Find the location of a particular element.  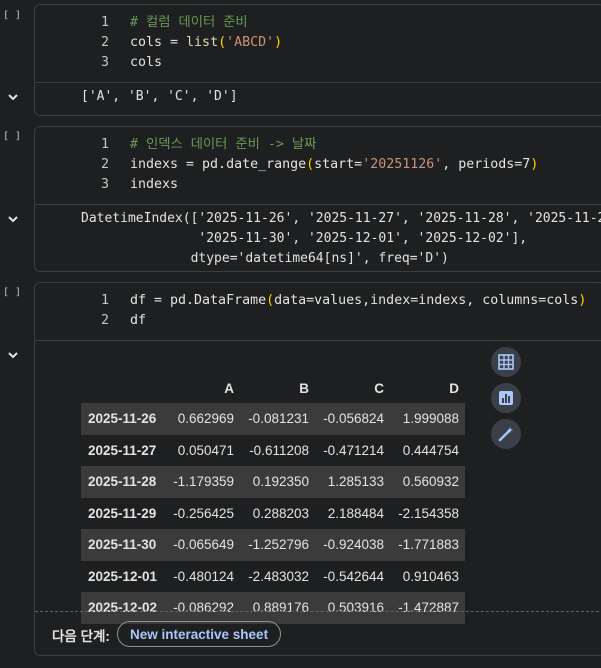

code-token: cols is located at coordinates (146, 62).